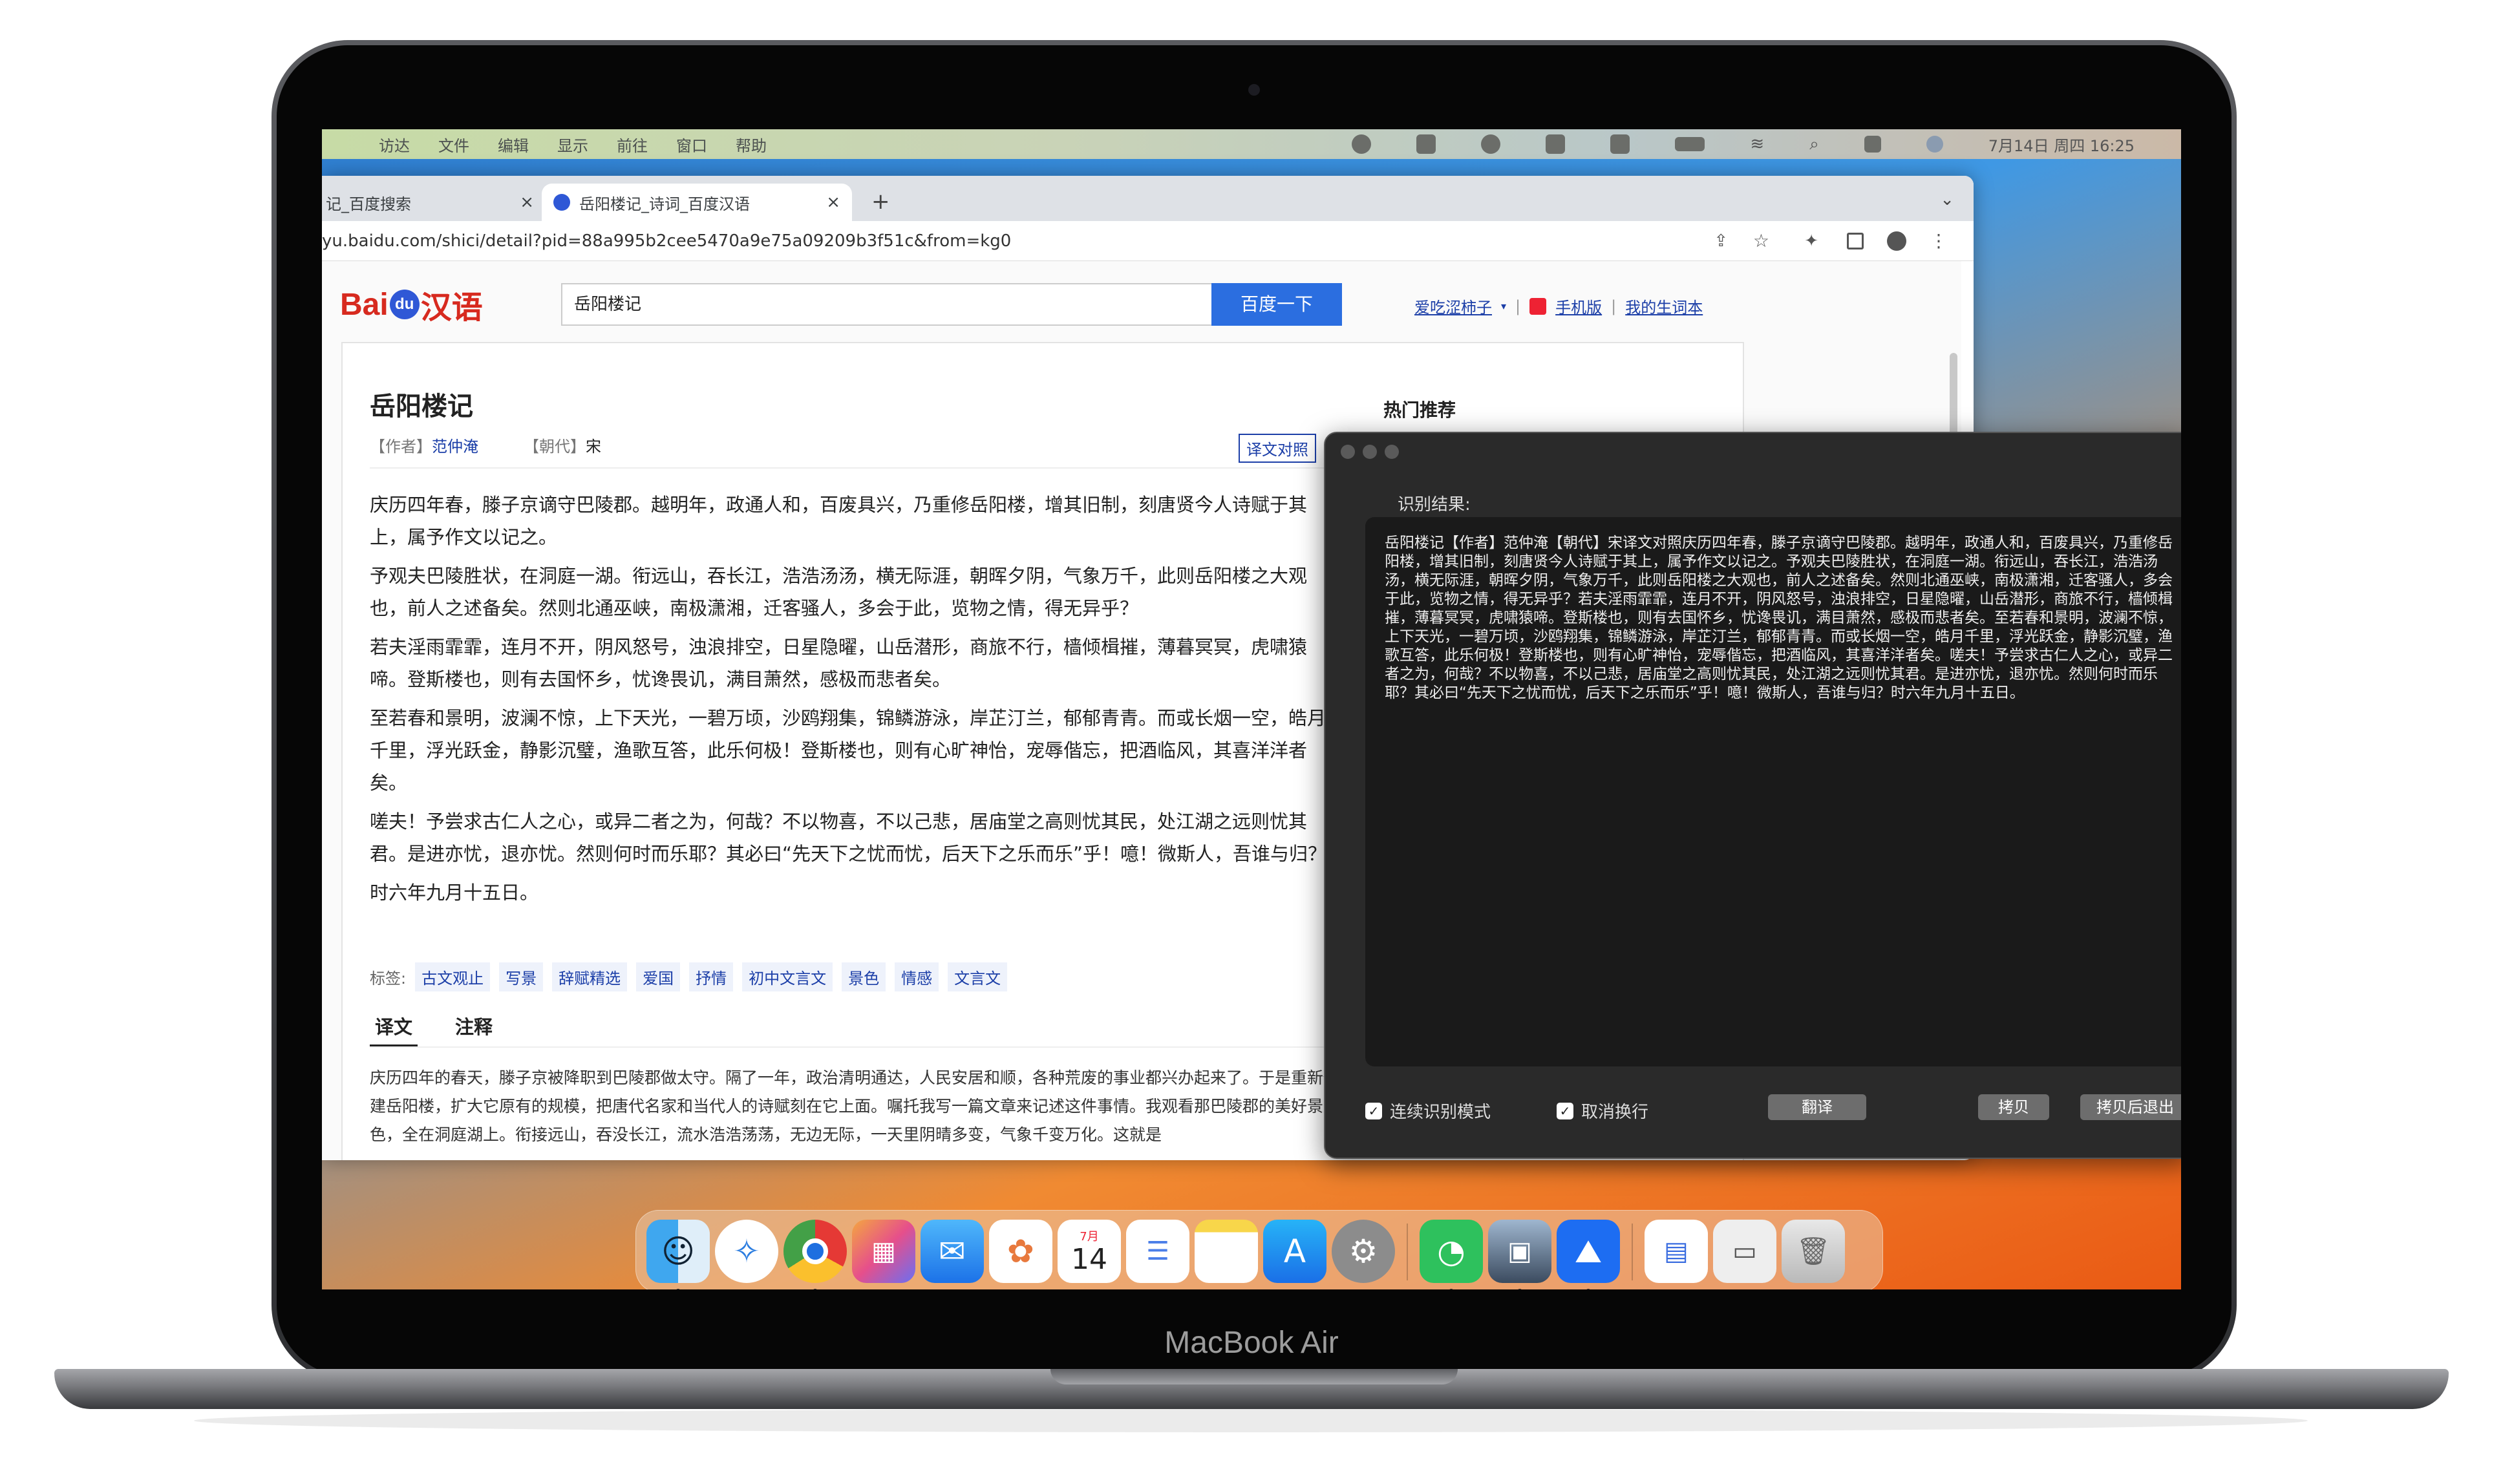  Describe the element at coordinates (521, 977) in the screenshot. I see `tag: 写景` at that location.